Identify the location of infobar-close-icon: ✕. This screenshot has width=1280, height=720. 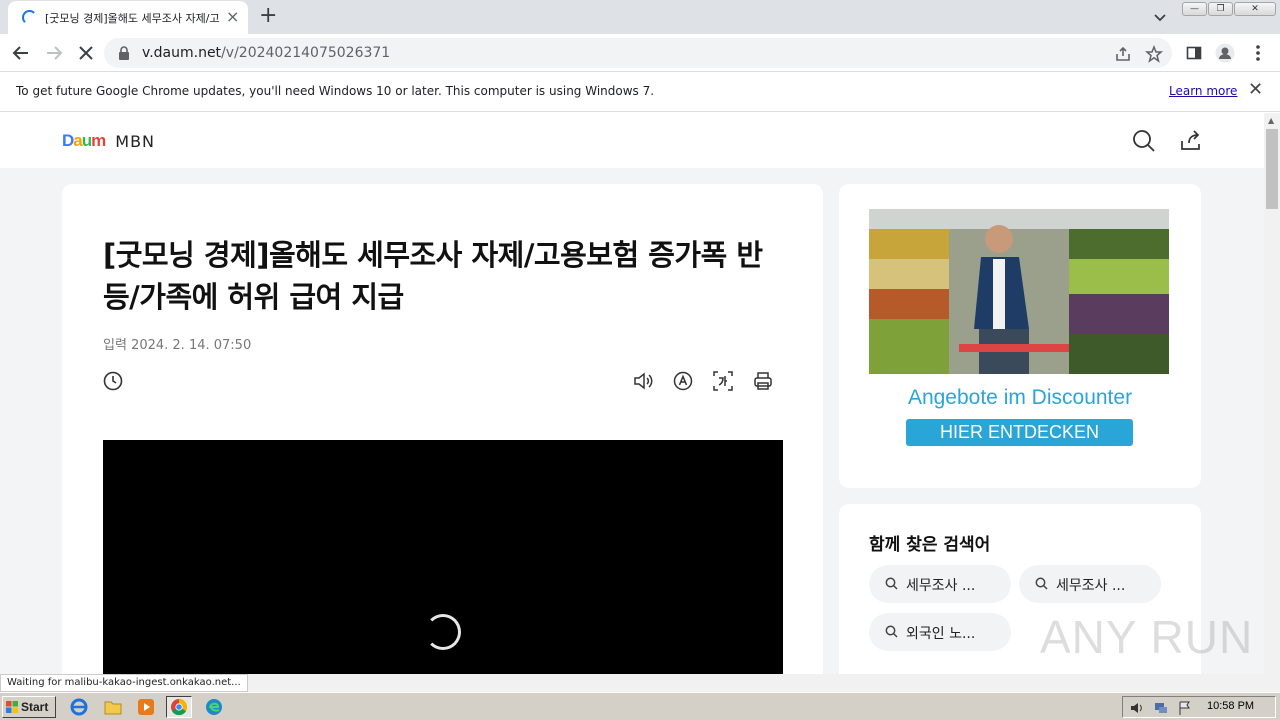
(1255, 90).